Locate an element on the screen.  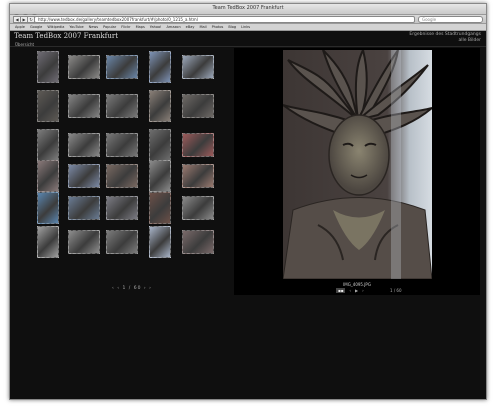
header-divider is located at coordinates (248, 46).